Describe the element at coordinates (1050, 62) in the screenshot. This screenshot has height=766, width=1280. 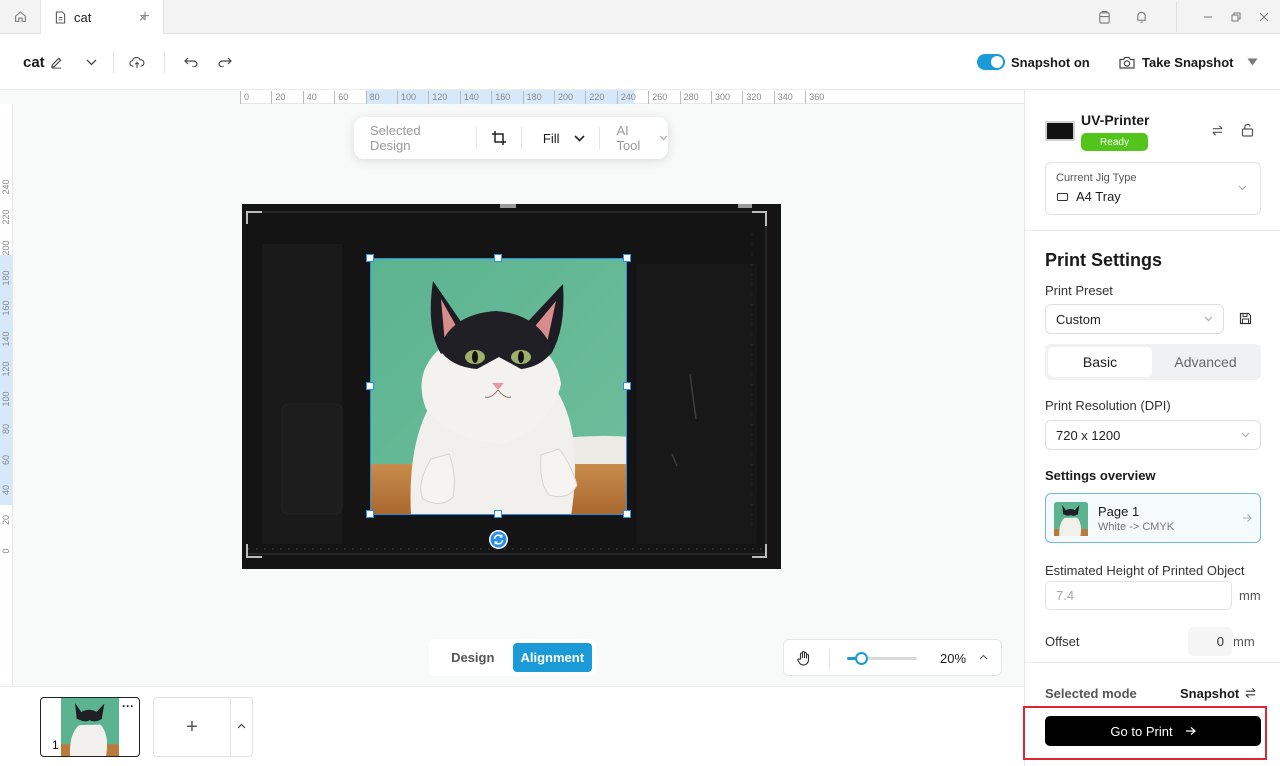
I see `snapshot-toggle-label: Snapshot on` at that location.